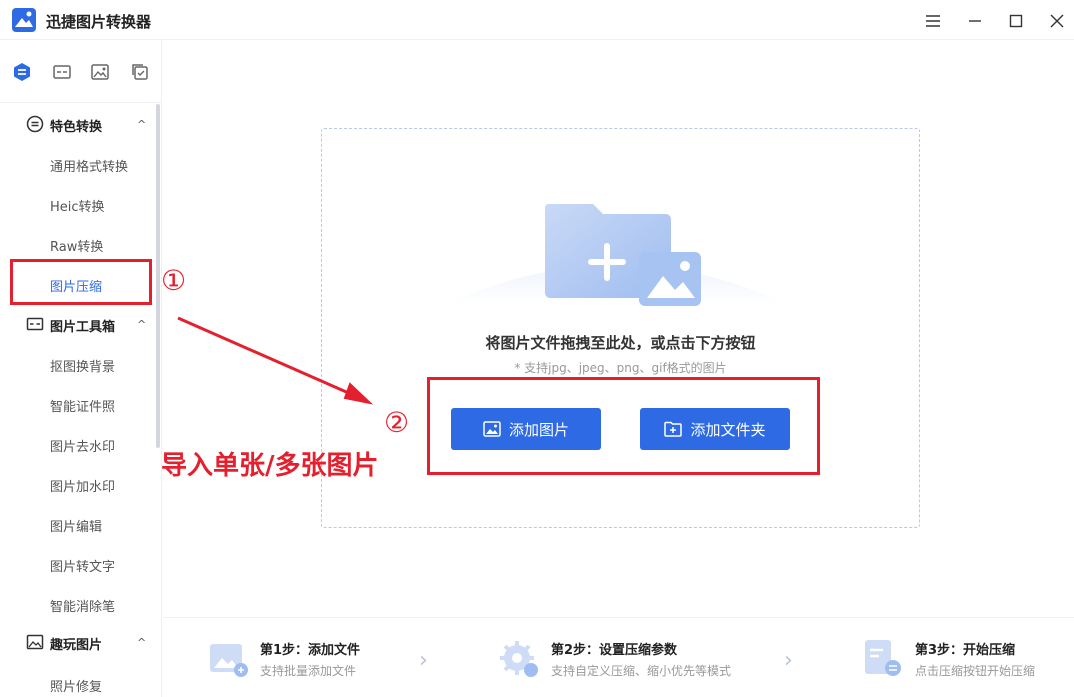  What do you see at coordinates (965, 650) in the screenshot?
I see `step-title: 第3步：开始压缩` at bounding box center [965, 650].